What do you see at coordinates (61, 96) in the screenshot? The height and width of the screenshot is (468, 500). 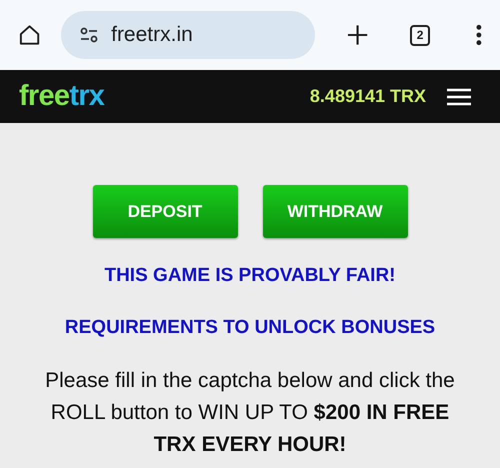 I see `logo: freetrx` at bounding box center [61, 96].